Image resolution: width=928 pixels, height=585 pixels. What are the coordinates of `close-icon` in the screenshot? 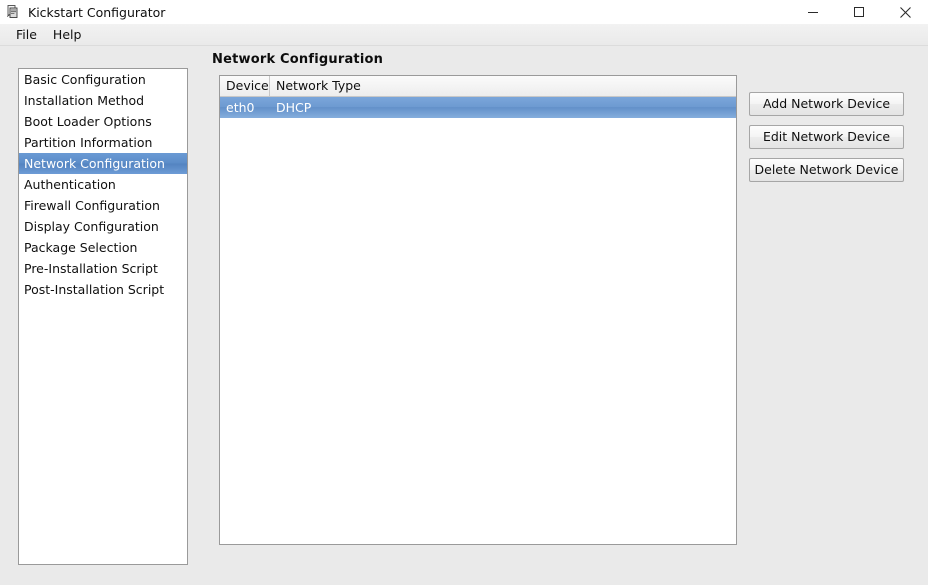 It's located at (905, 12).